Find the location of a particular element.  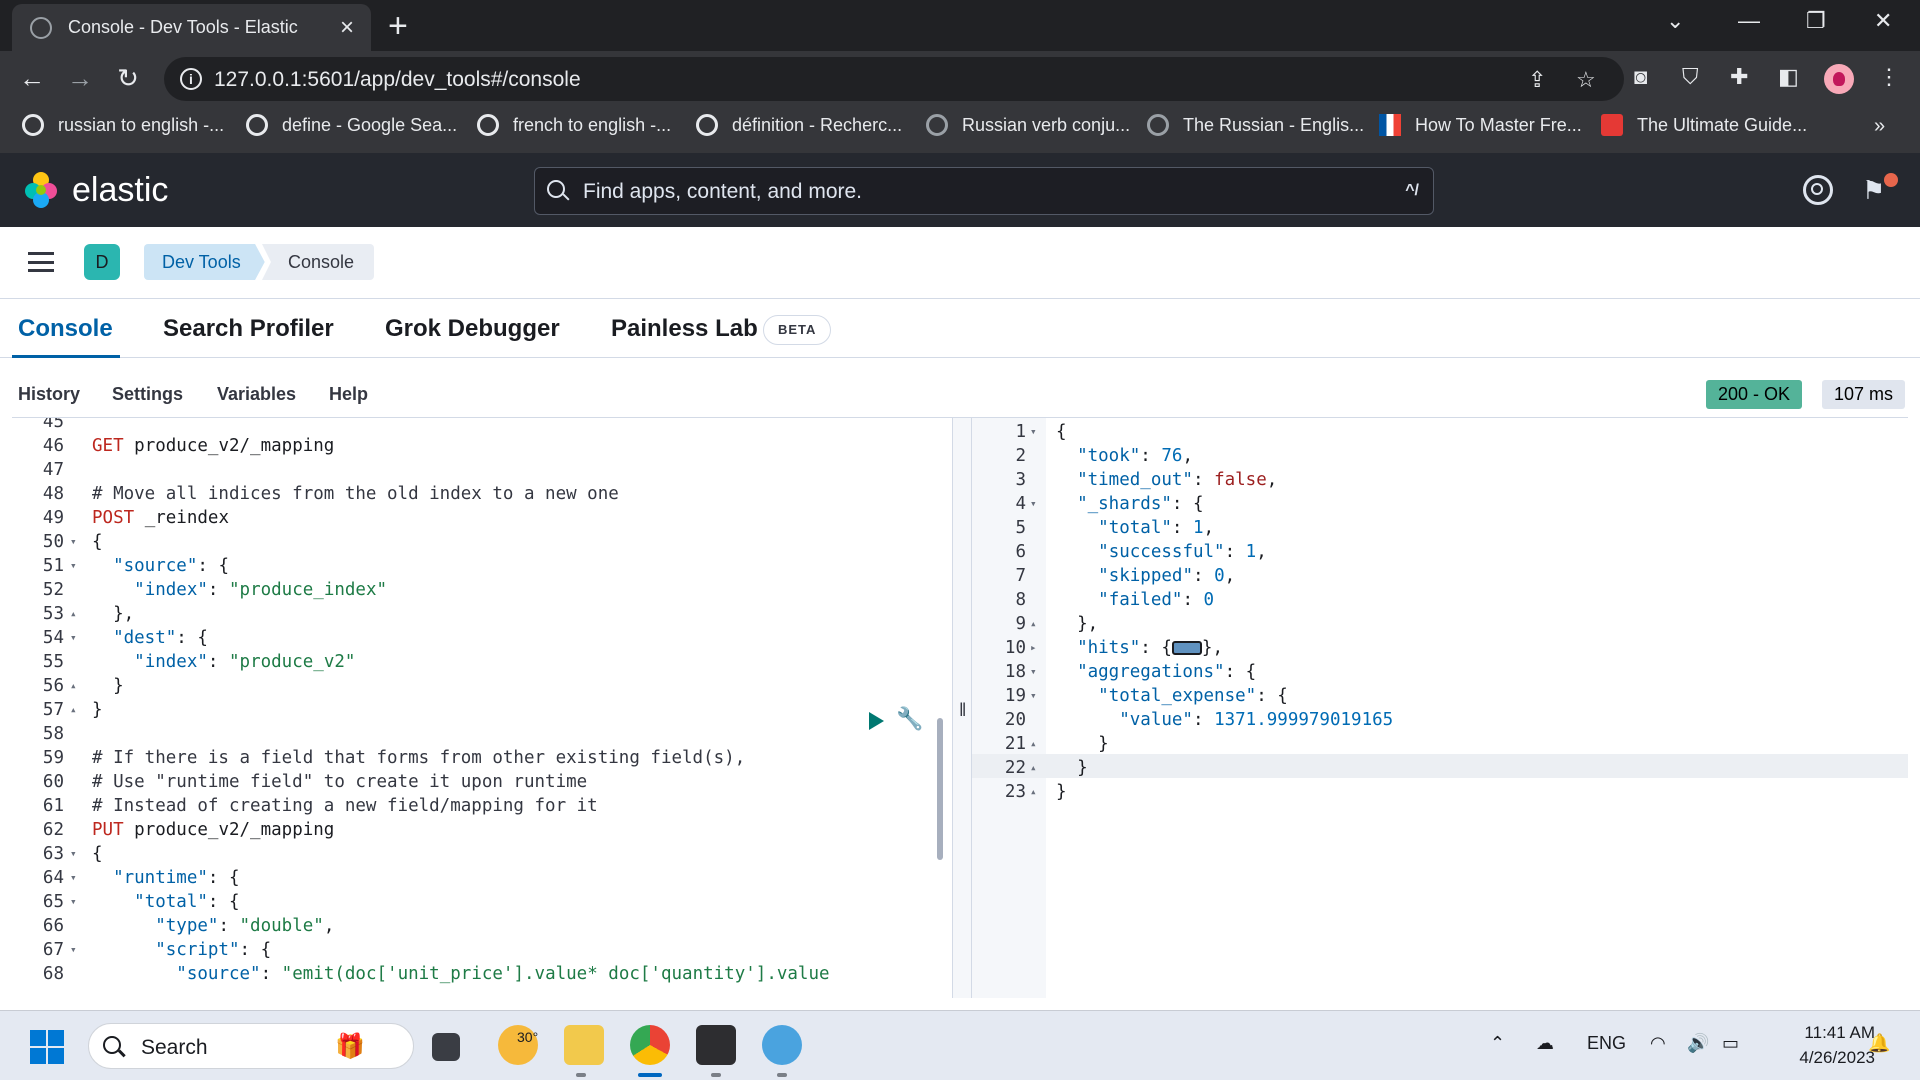

code-line: 67 ▾ "script": { is located at coordinates (482, 950).